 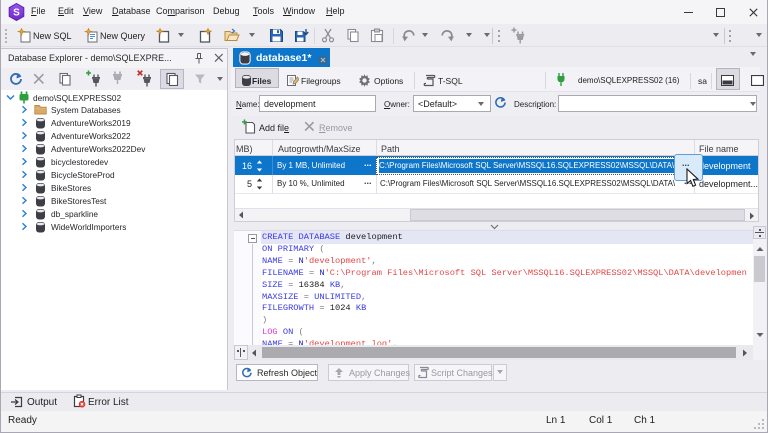 I want to click on svg-text: S, so click(x=16, y=13).